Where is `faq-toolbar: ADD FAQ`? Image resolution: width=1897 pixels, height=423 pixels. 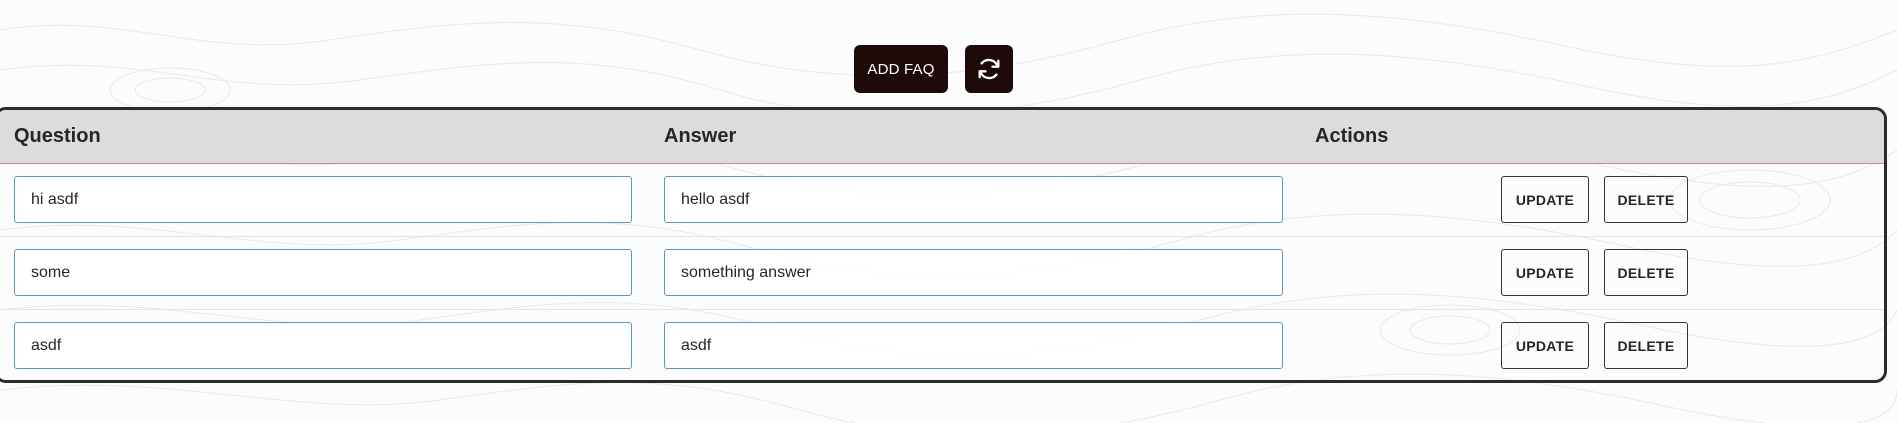
faq-toolbar: ADD FAQ is located at coordinates (933, 69).